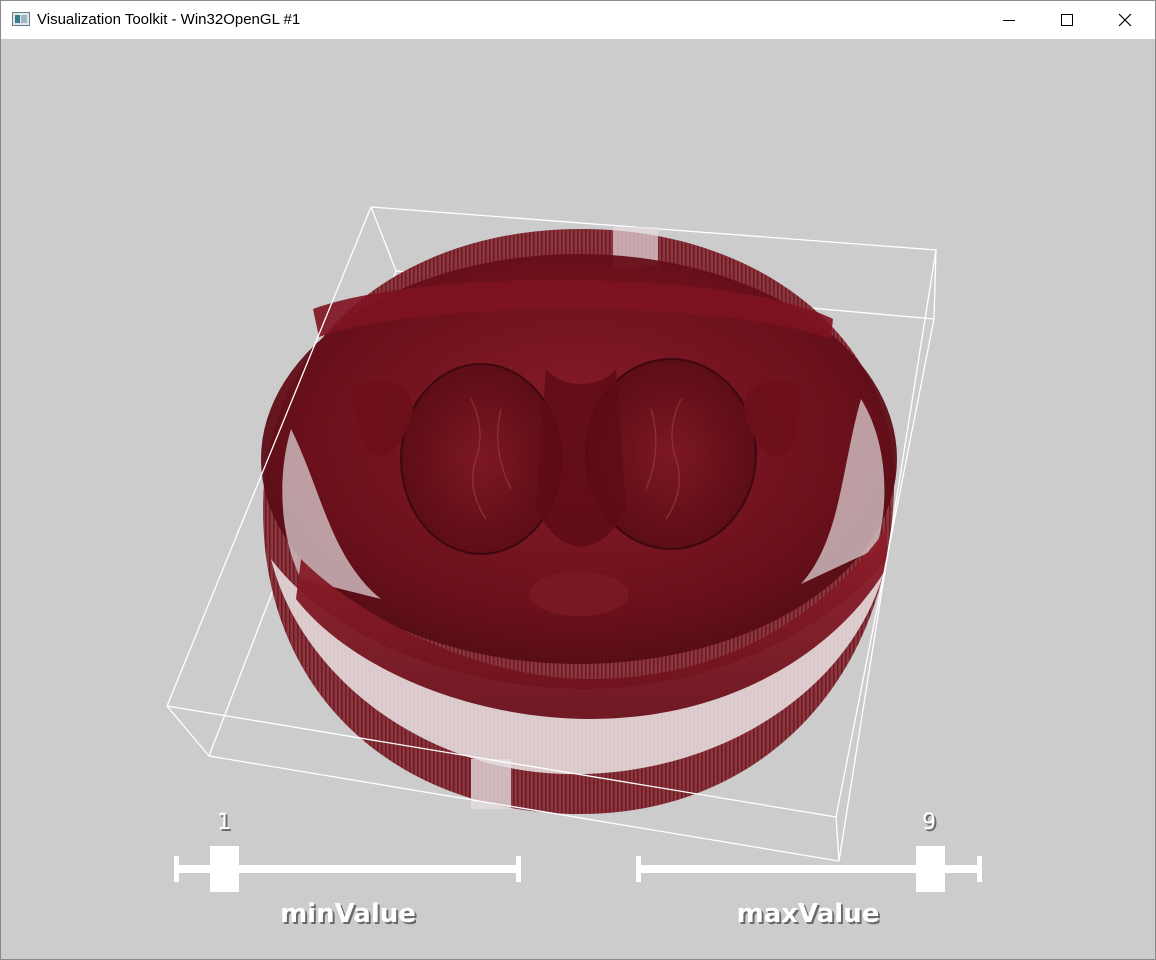 The width and height of the screenshot is (1156, 960). Describe the element at coordinates (224, 822) in the screenshot. I see `min-slider-value: 1` at that location.